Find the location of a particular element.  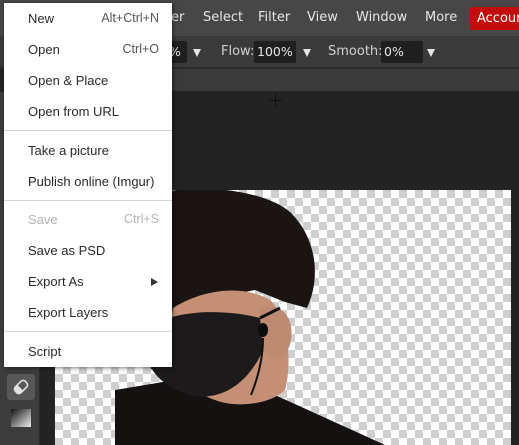

menu-item-save-psd: Save as PSD is located at coordinates (88, 250).